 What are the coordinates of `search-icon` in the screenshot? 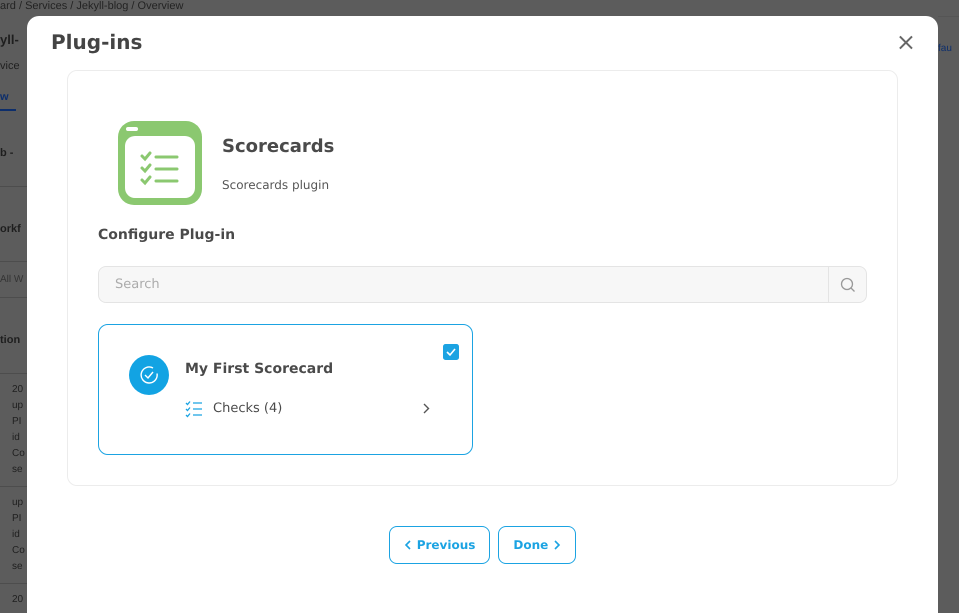 It's located at (848, 284).